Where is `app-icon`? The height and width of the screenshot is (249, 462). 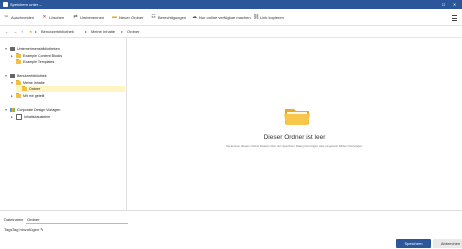 app-icon is located at coordinates (5, 4).